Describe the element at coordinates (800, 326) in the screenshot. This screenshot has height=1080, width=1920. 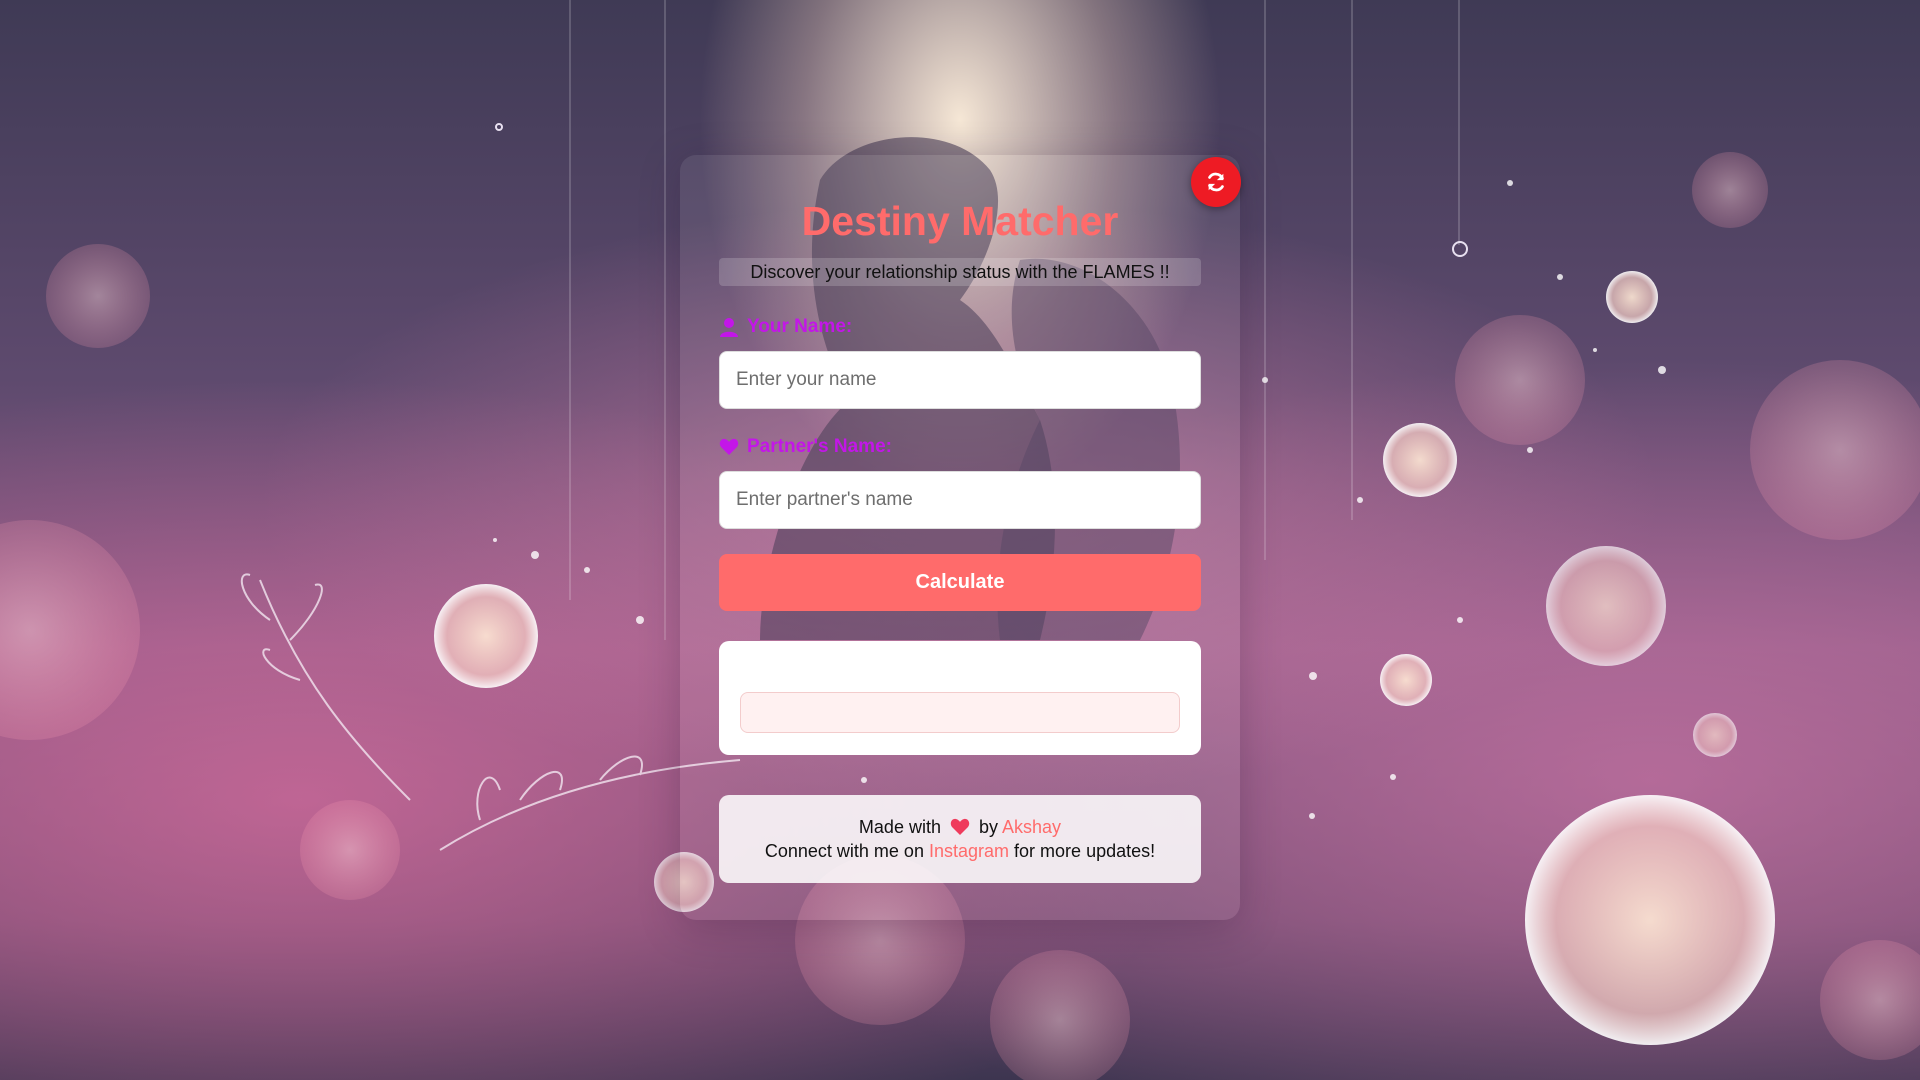
I see `your-name-label-text: Your Name:` at that location.